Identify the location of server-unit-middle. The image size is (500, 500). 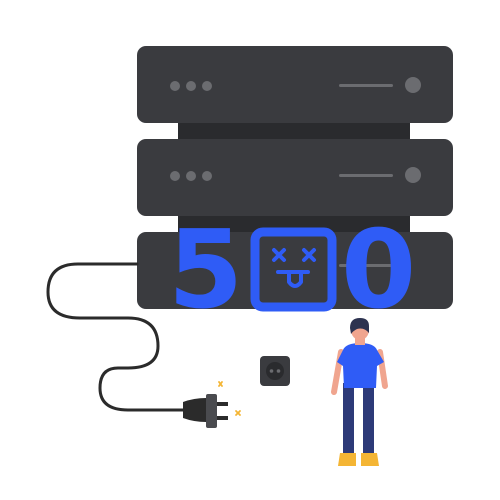
(295, 177).